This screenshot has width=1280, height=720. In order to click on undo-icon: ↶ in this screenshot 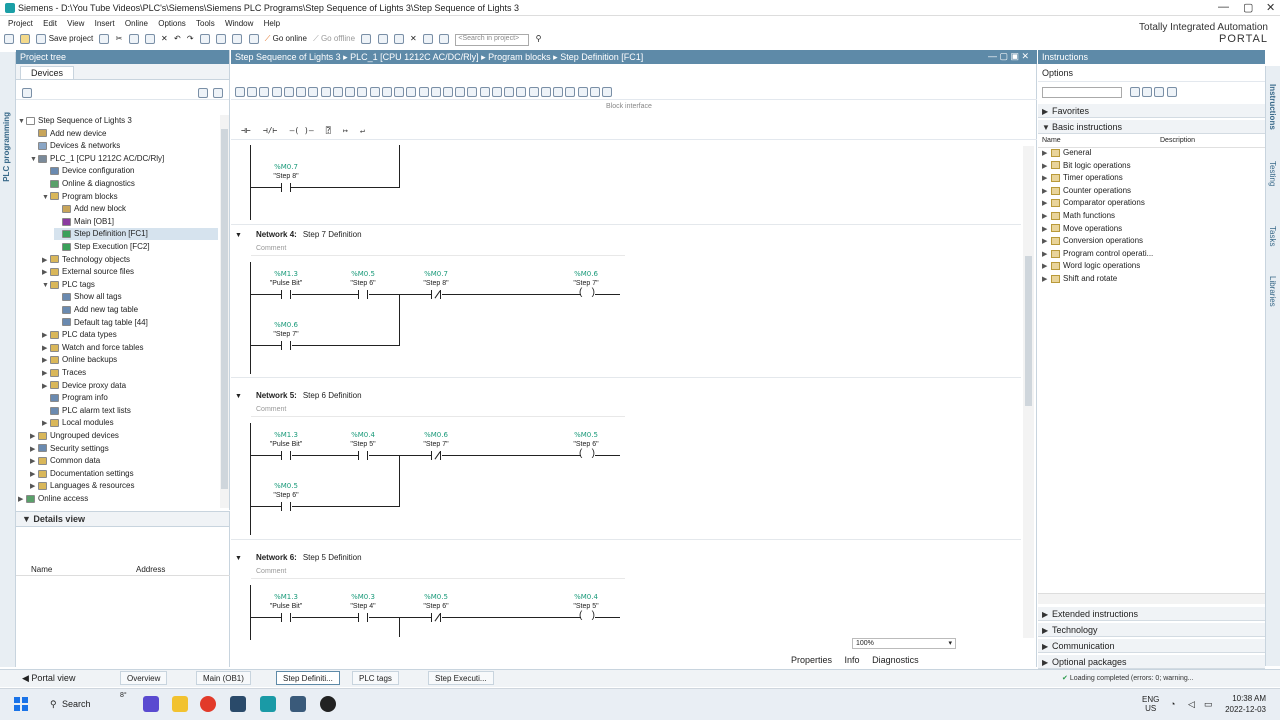, I will do `click(177, 40)`.